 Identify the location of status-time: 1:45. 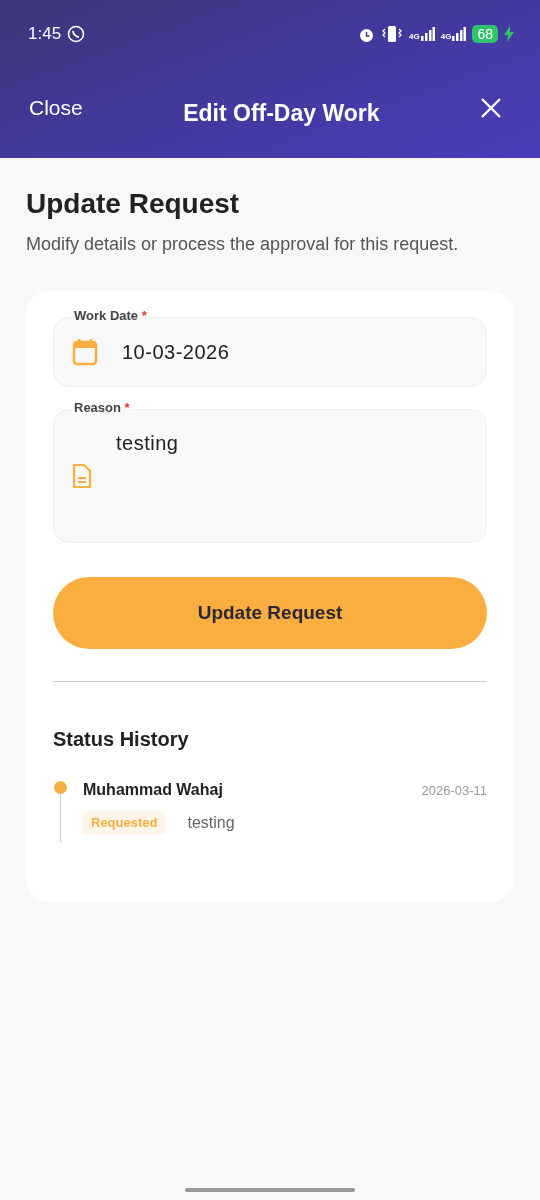
(45, 34).